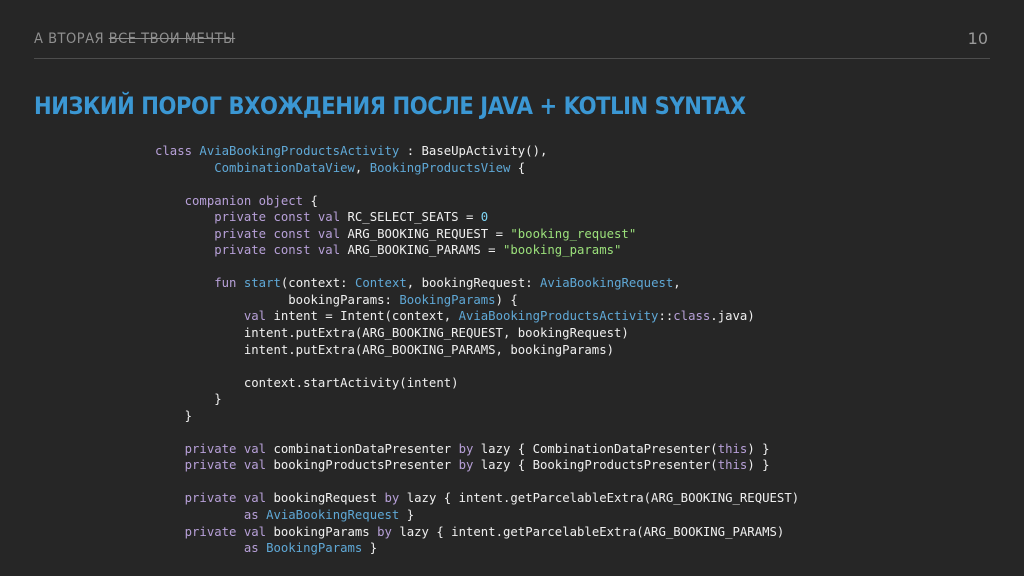  I want to click on code-token: combinationDataPresenter, so click(362, 448).